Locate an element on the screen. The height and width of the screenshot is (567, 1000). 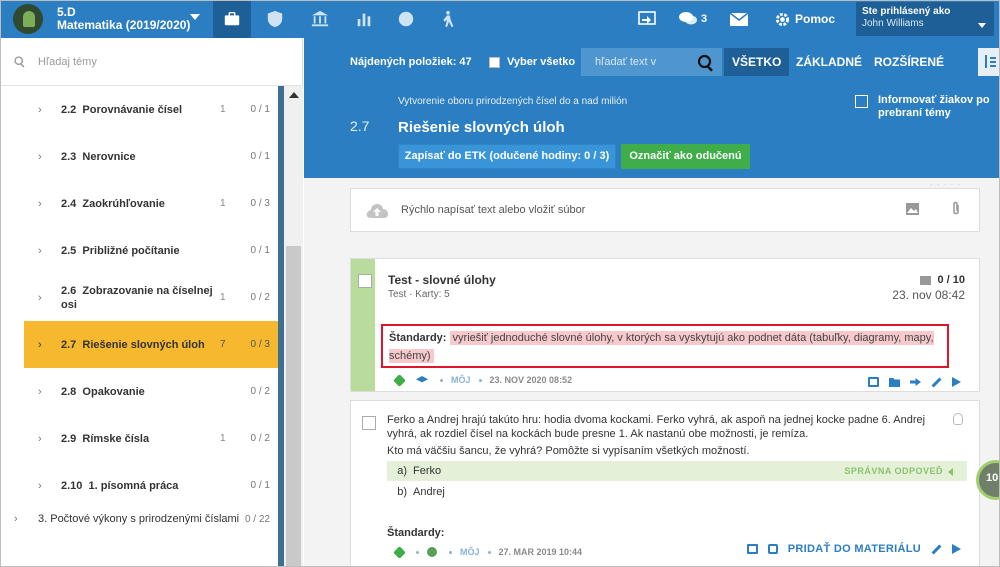
topic-label: Riešenie slovných úloh is located at coordinates (143, 344).